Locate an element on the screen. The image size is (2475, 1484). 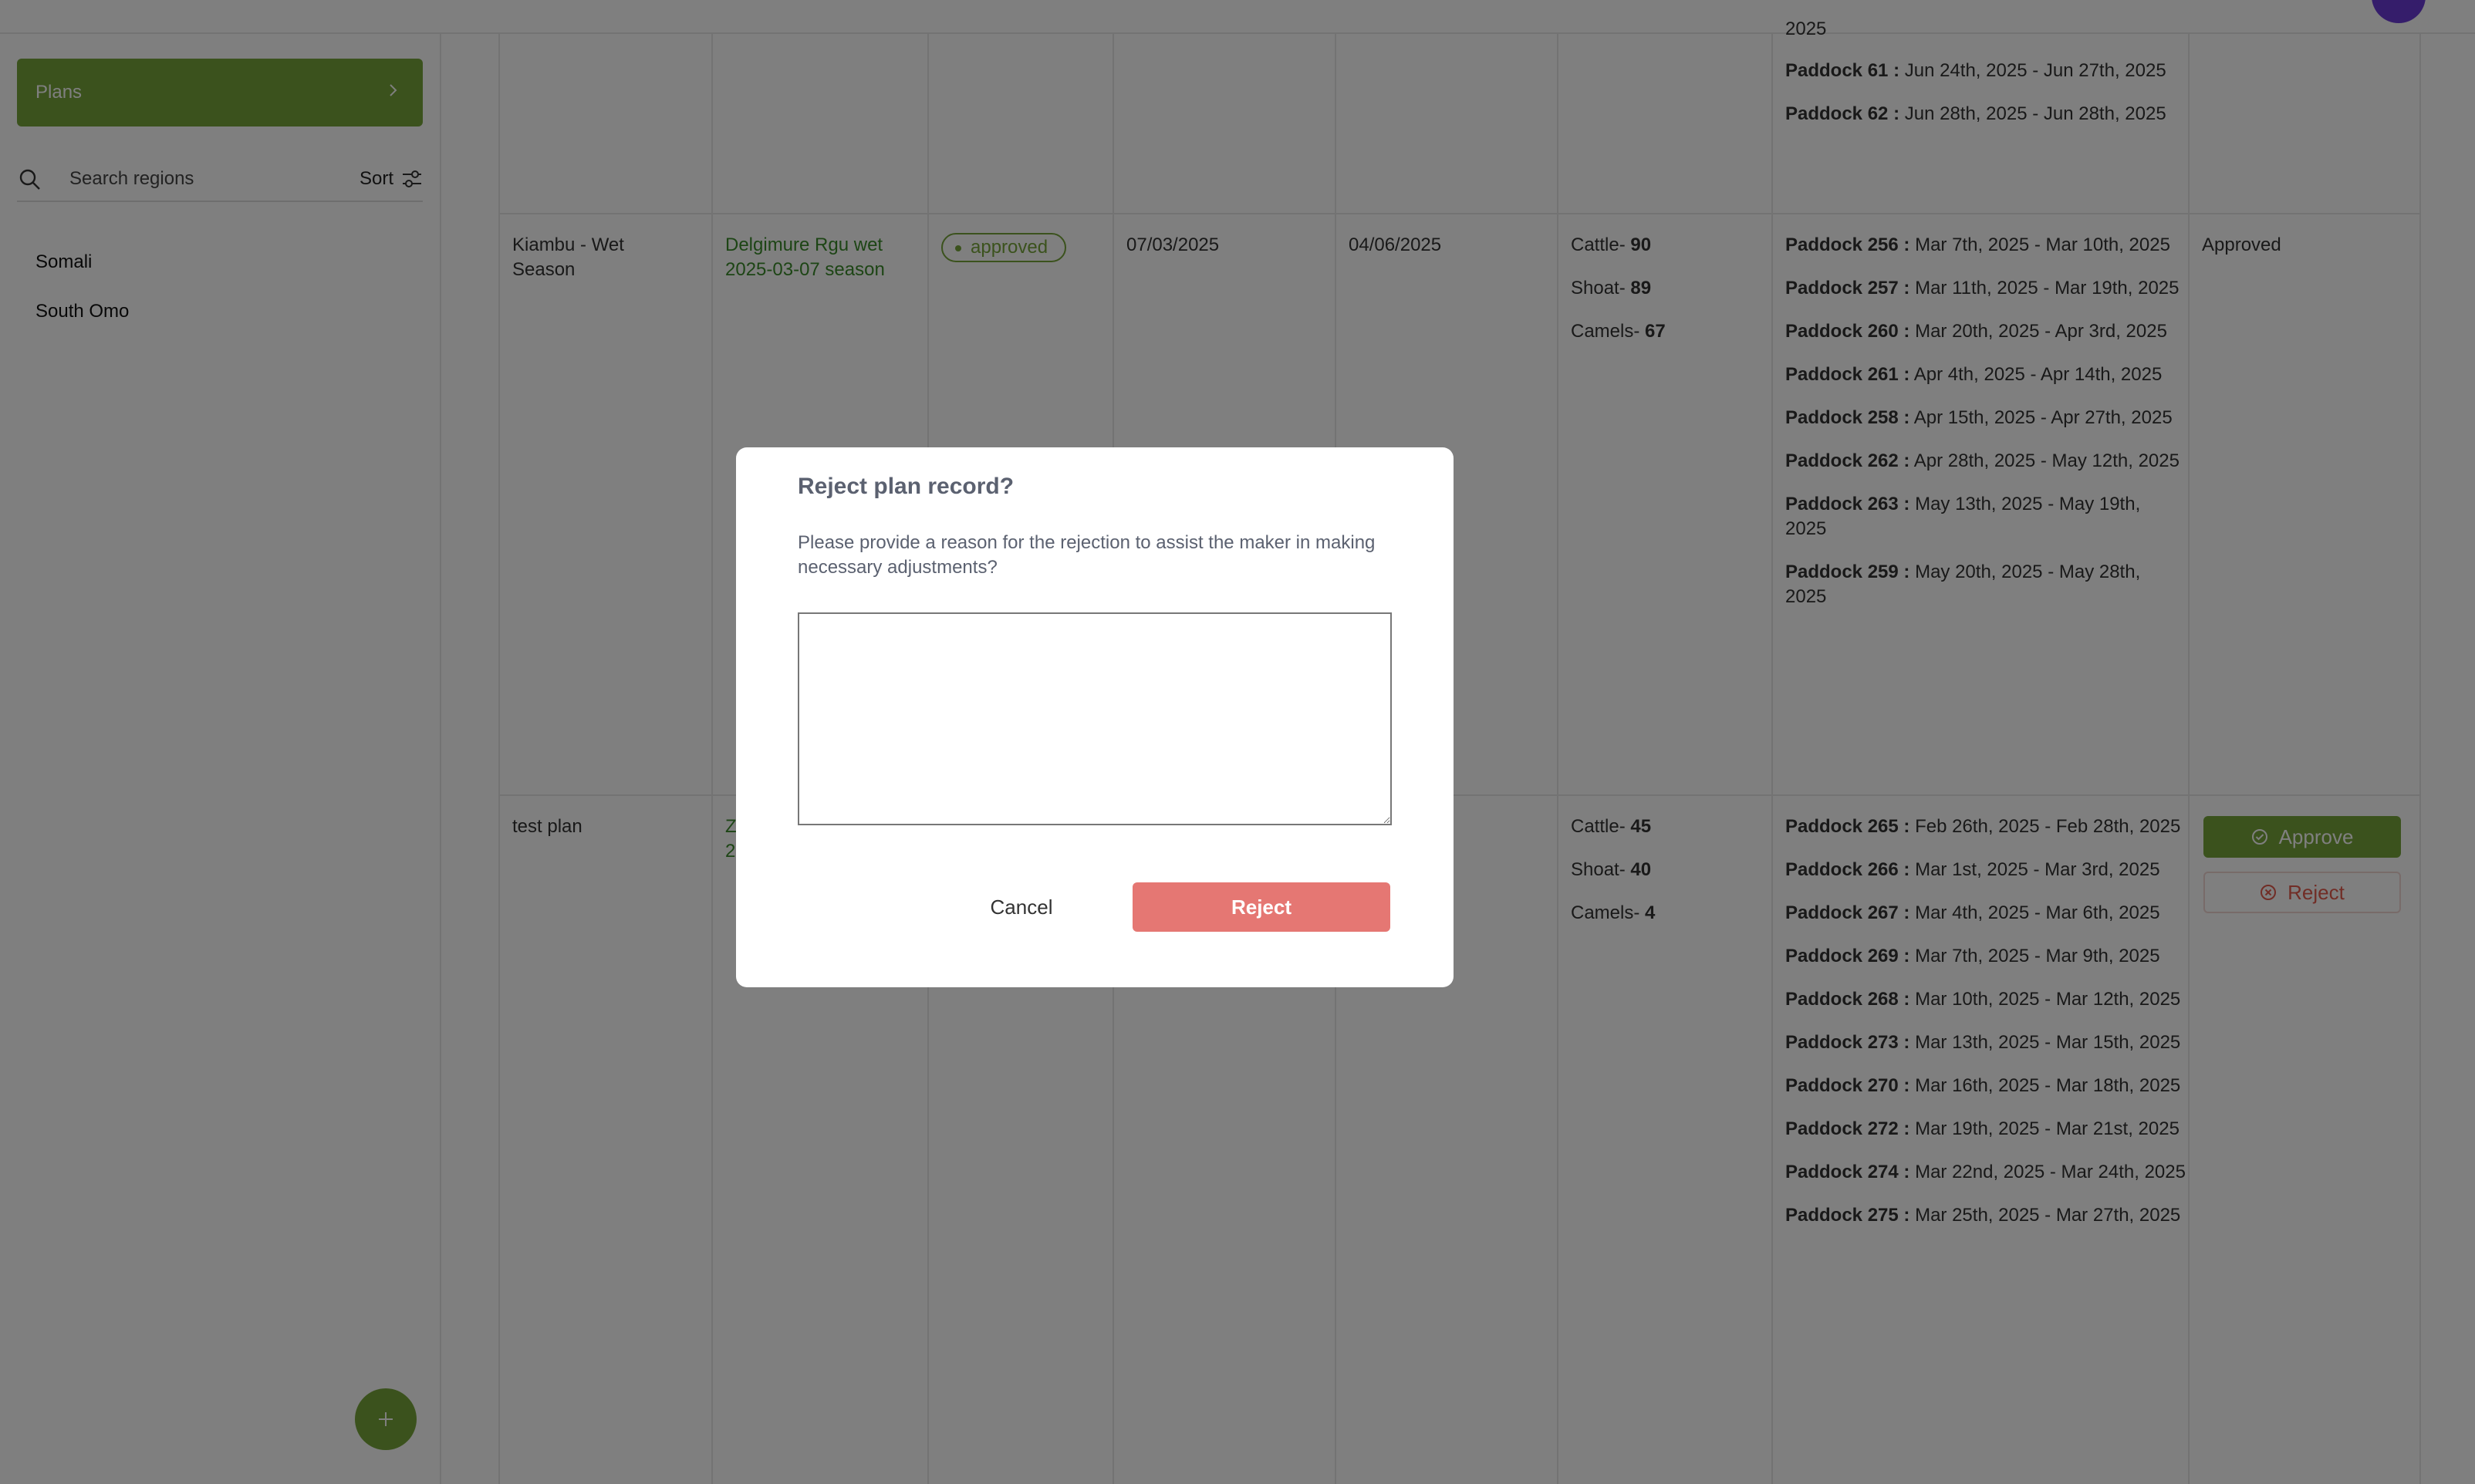
rejection-reason-textarea is located at coordinates (1095, 718).